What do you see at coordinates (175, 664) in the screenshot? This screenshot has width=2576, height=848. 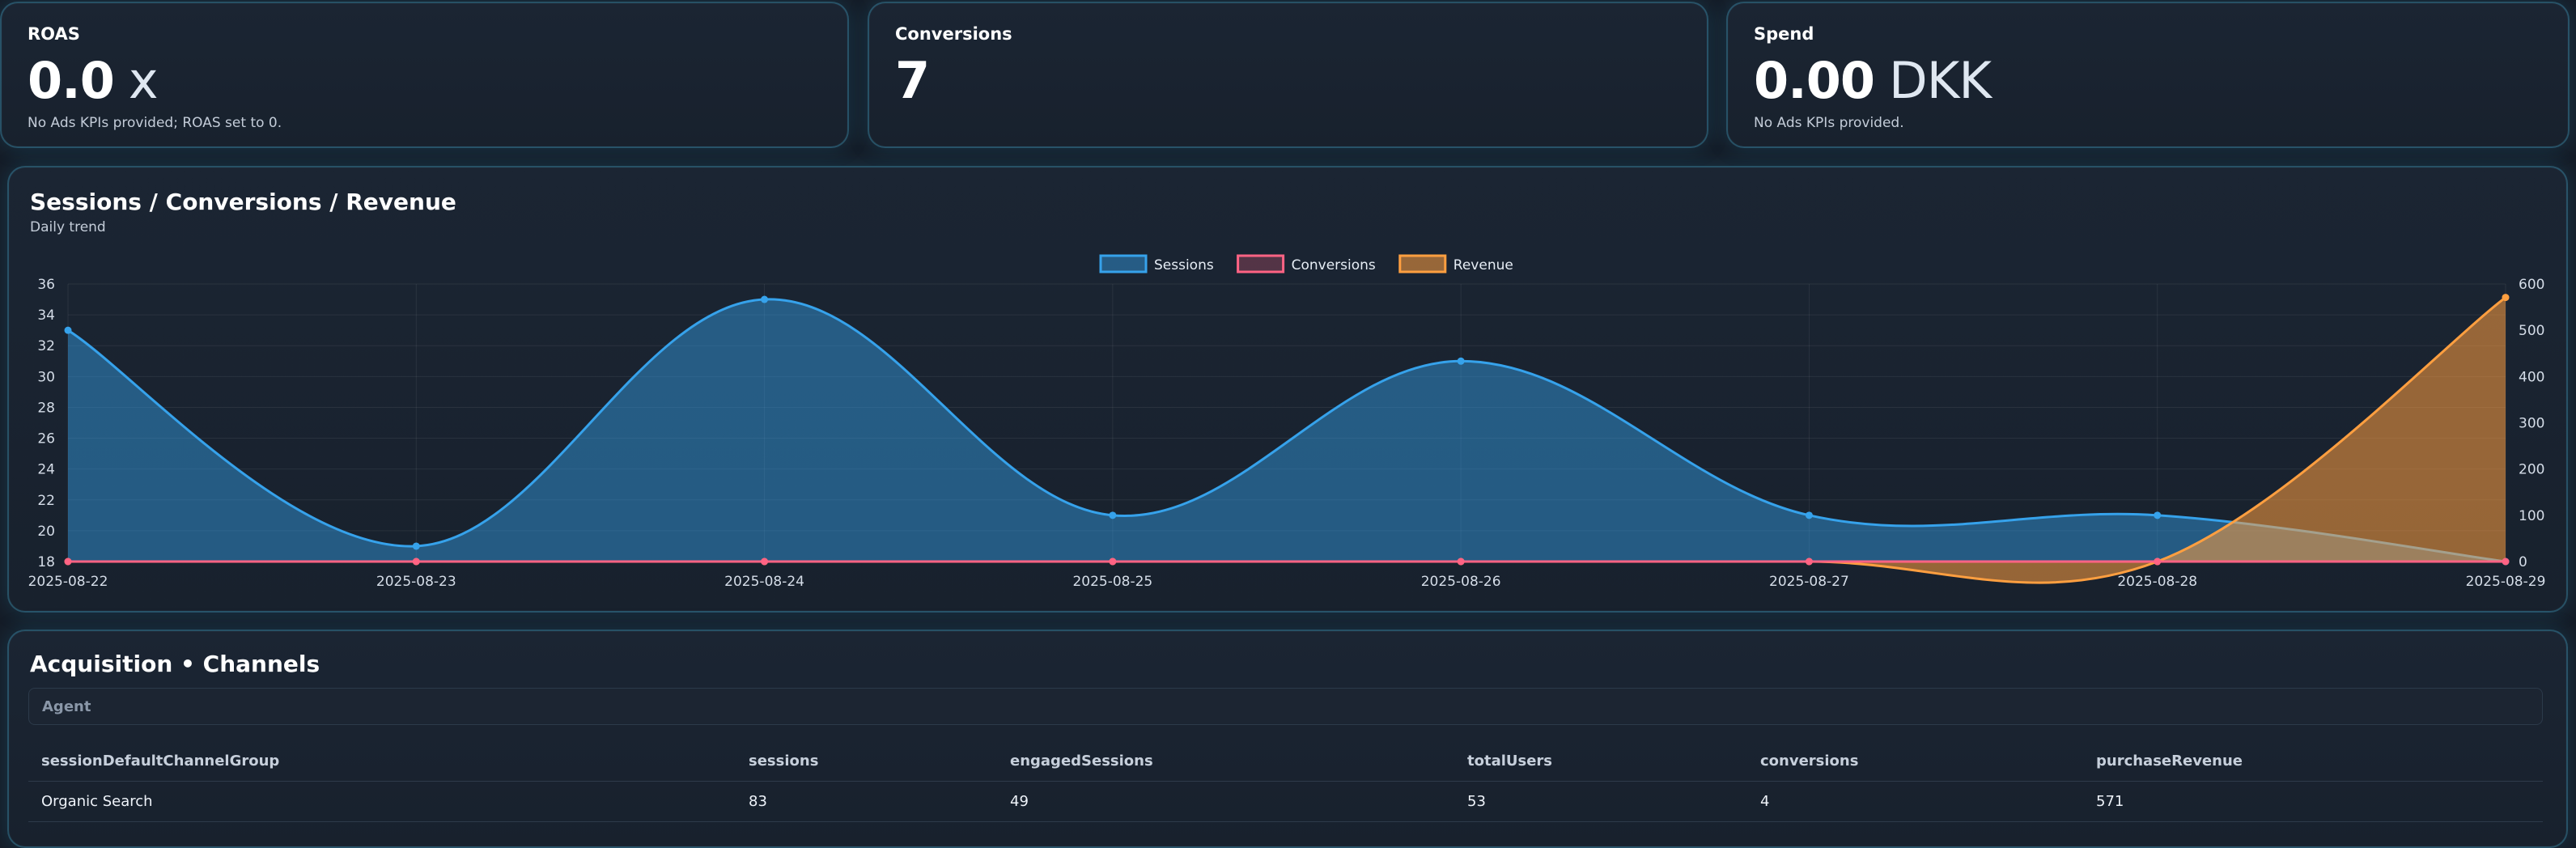 I see `section-title: Acquisition • Channels` at bounding box center [175, 664].